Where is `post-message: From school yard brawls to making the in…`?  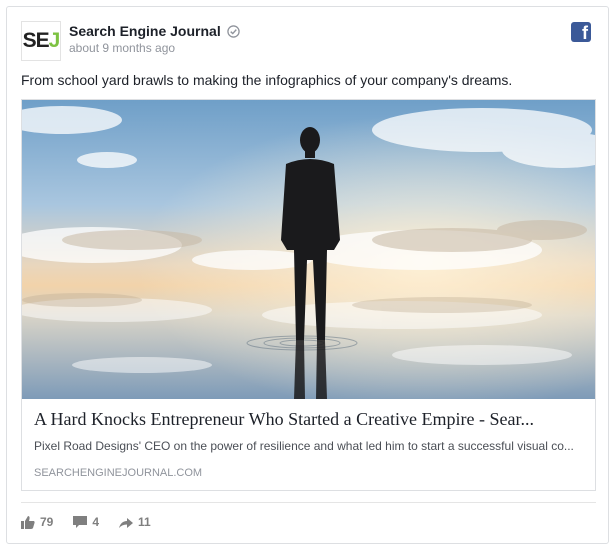 post-message: From school yard brawls to making the in… is located at coordinates (267, 80).